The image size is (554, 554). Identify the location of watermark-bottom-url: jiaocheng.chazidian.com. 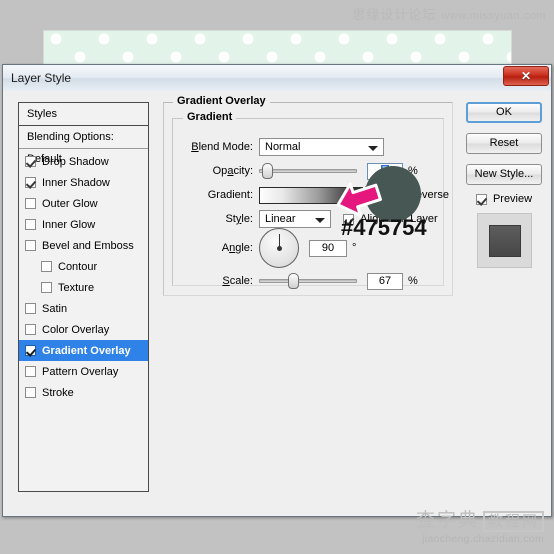
(483, 538).